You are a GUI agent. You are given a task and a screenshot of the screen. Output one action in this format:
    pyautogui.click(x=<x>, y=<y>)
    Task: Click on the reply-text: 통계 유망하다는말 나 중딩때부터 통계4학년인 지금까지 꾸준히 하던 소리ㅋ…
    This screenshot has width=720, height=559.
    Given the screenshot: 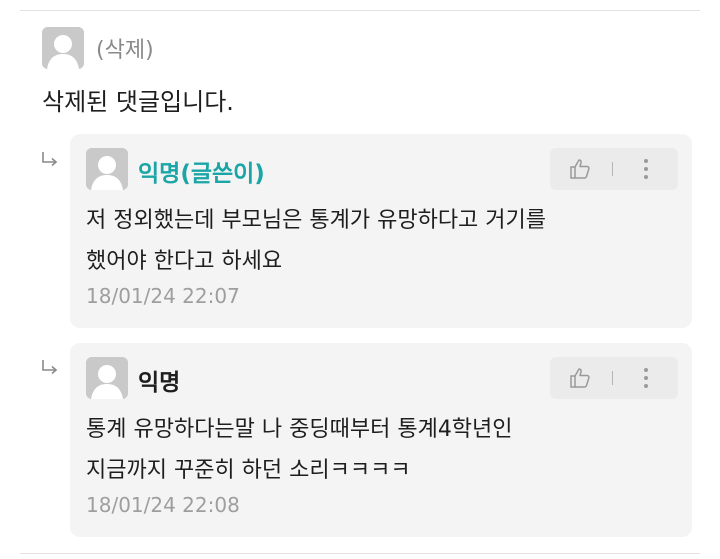 What is the action you would take?
    pyautogui.click(x=381, y=450)
    